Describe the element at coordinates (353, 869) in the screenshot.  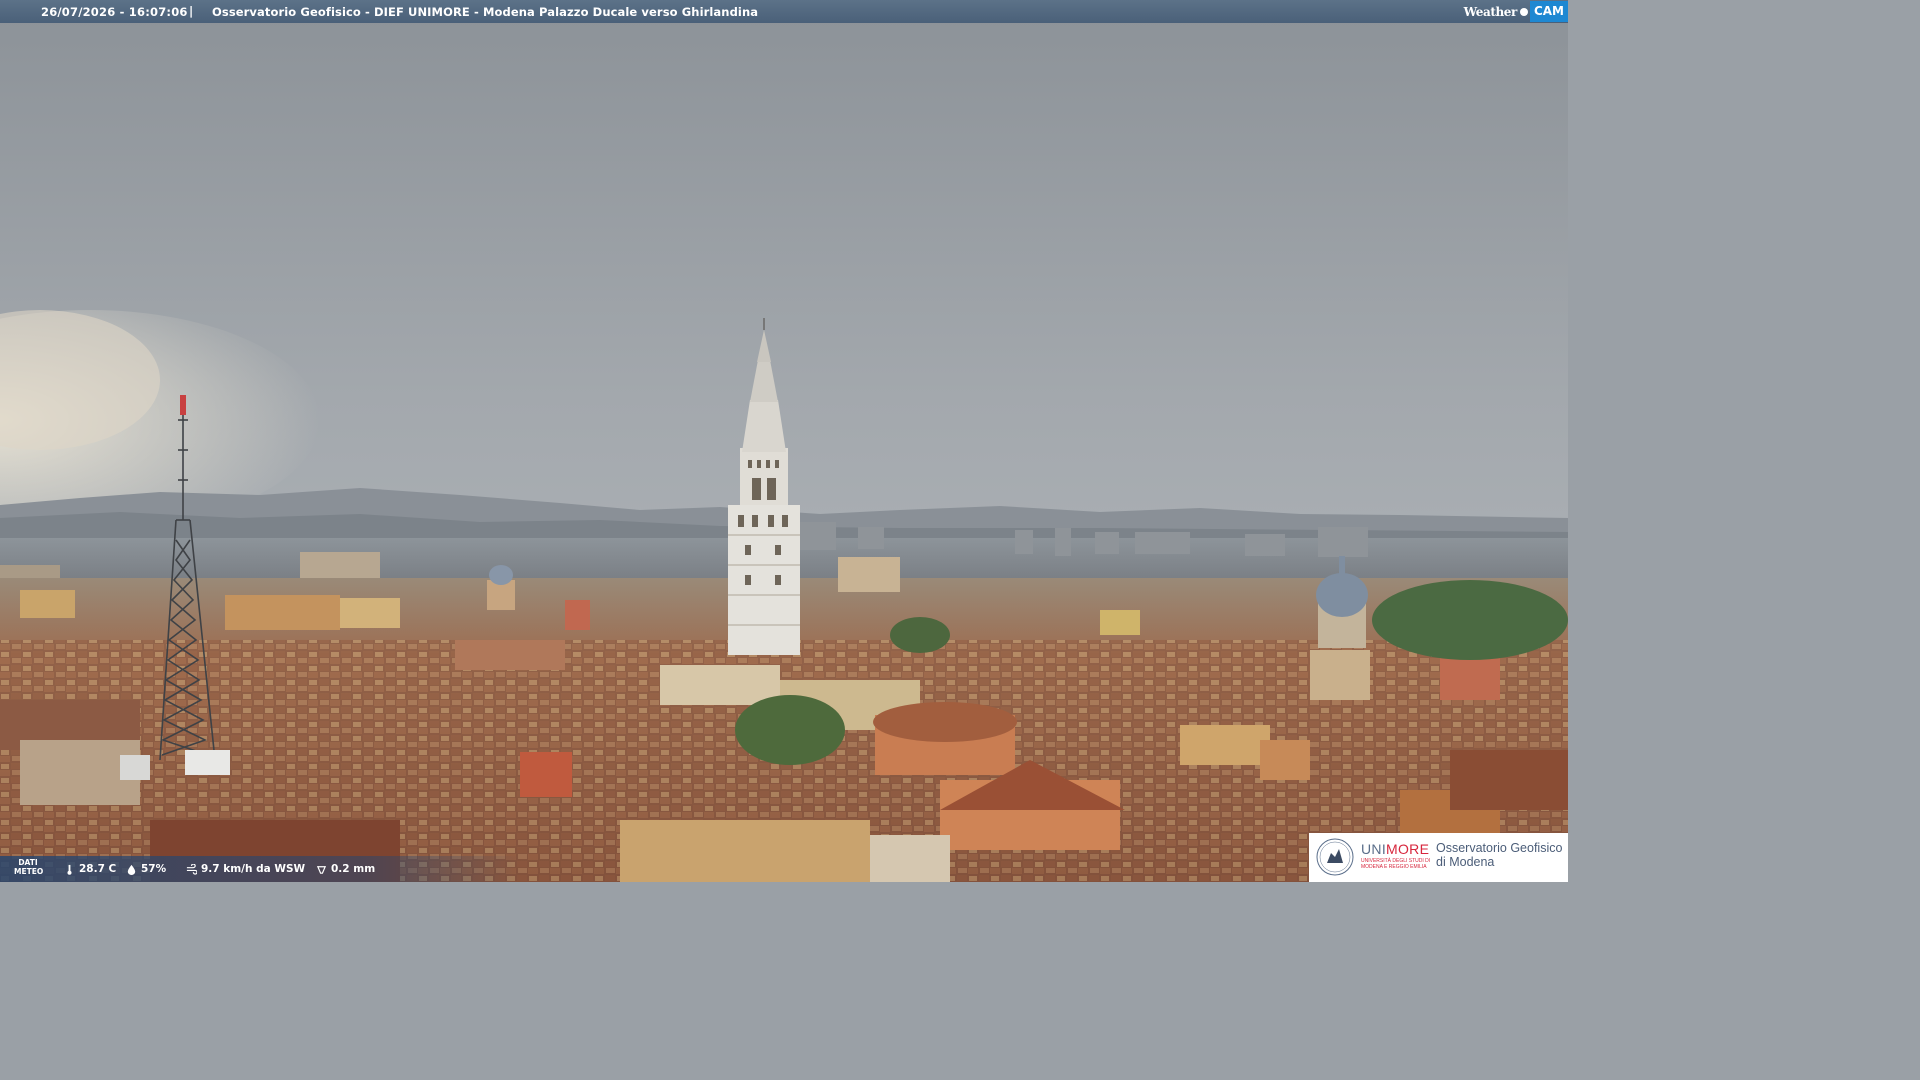
I see `rain-value: 0.2 mm` at that location.